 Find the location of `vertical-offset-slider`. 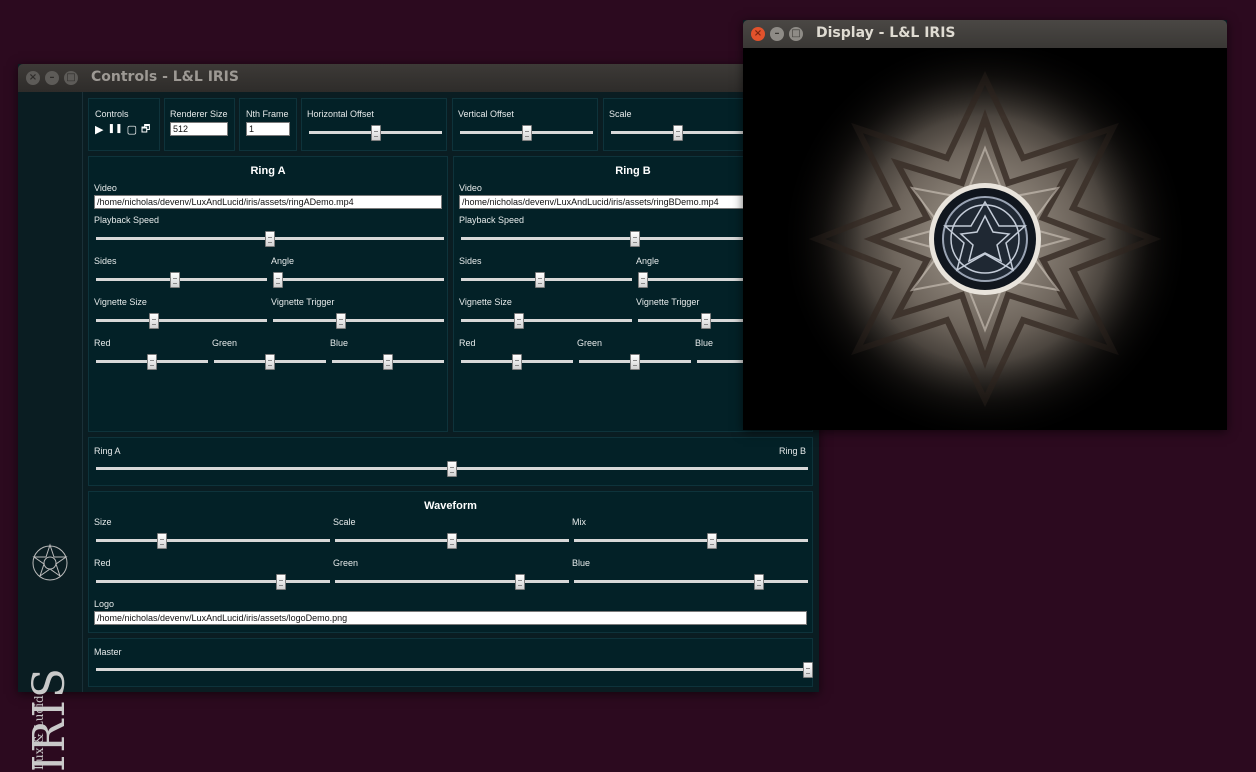

vertical-offset-slider is located at coordinates (526, 133).